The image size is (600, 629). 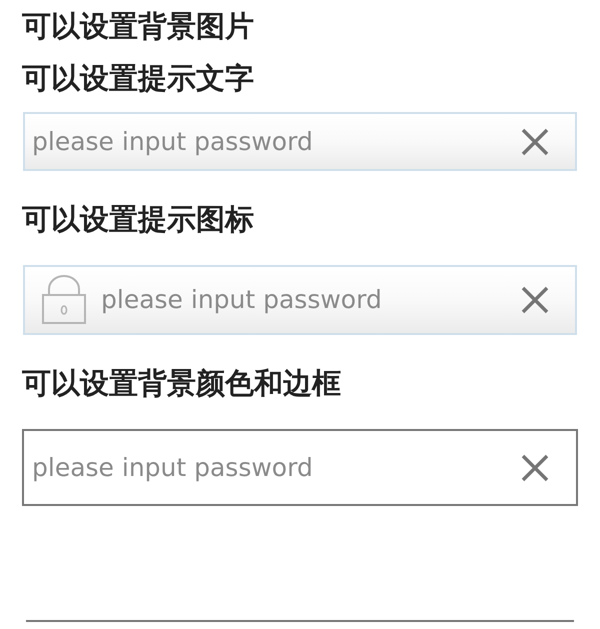 What do you see at coordinates (64, 300) in the screenshot?
I see `lock-icon` at bounding box center [64, 300].